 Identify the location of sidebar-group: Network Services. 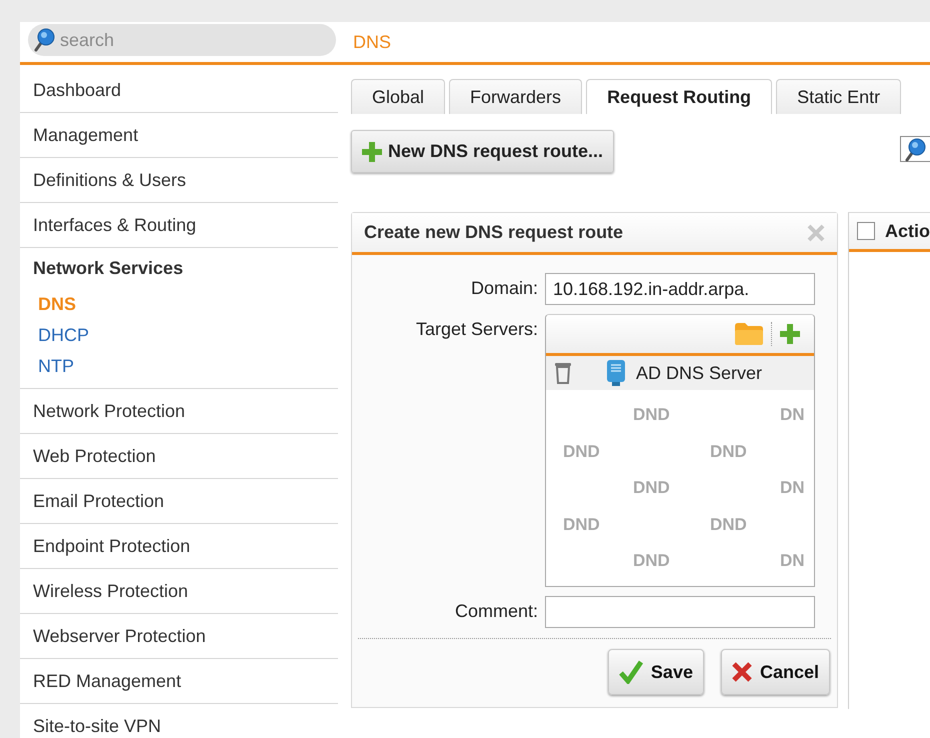
(179, 268).